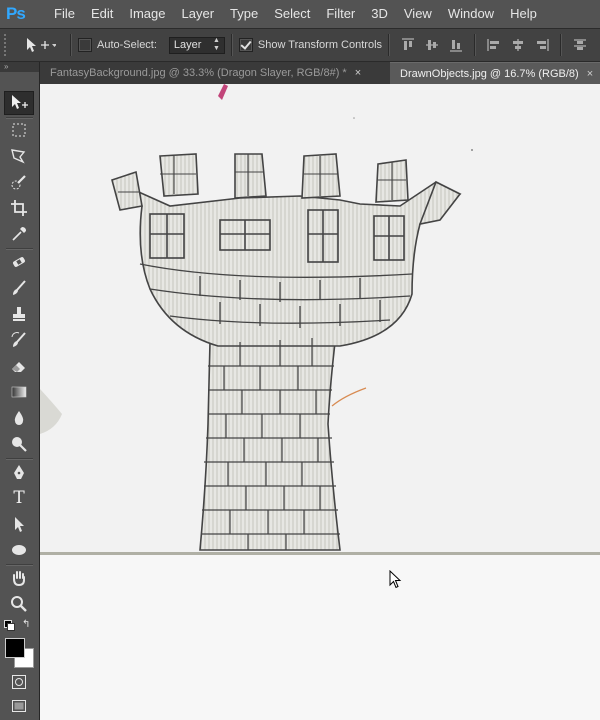  I want to click on zoom-tool, so click(19, 604).